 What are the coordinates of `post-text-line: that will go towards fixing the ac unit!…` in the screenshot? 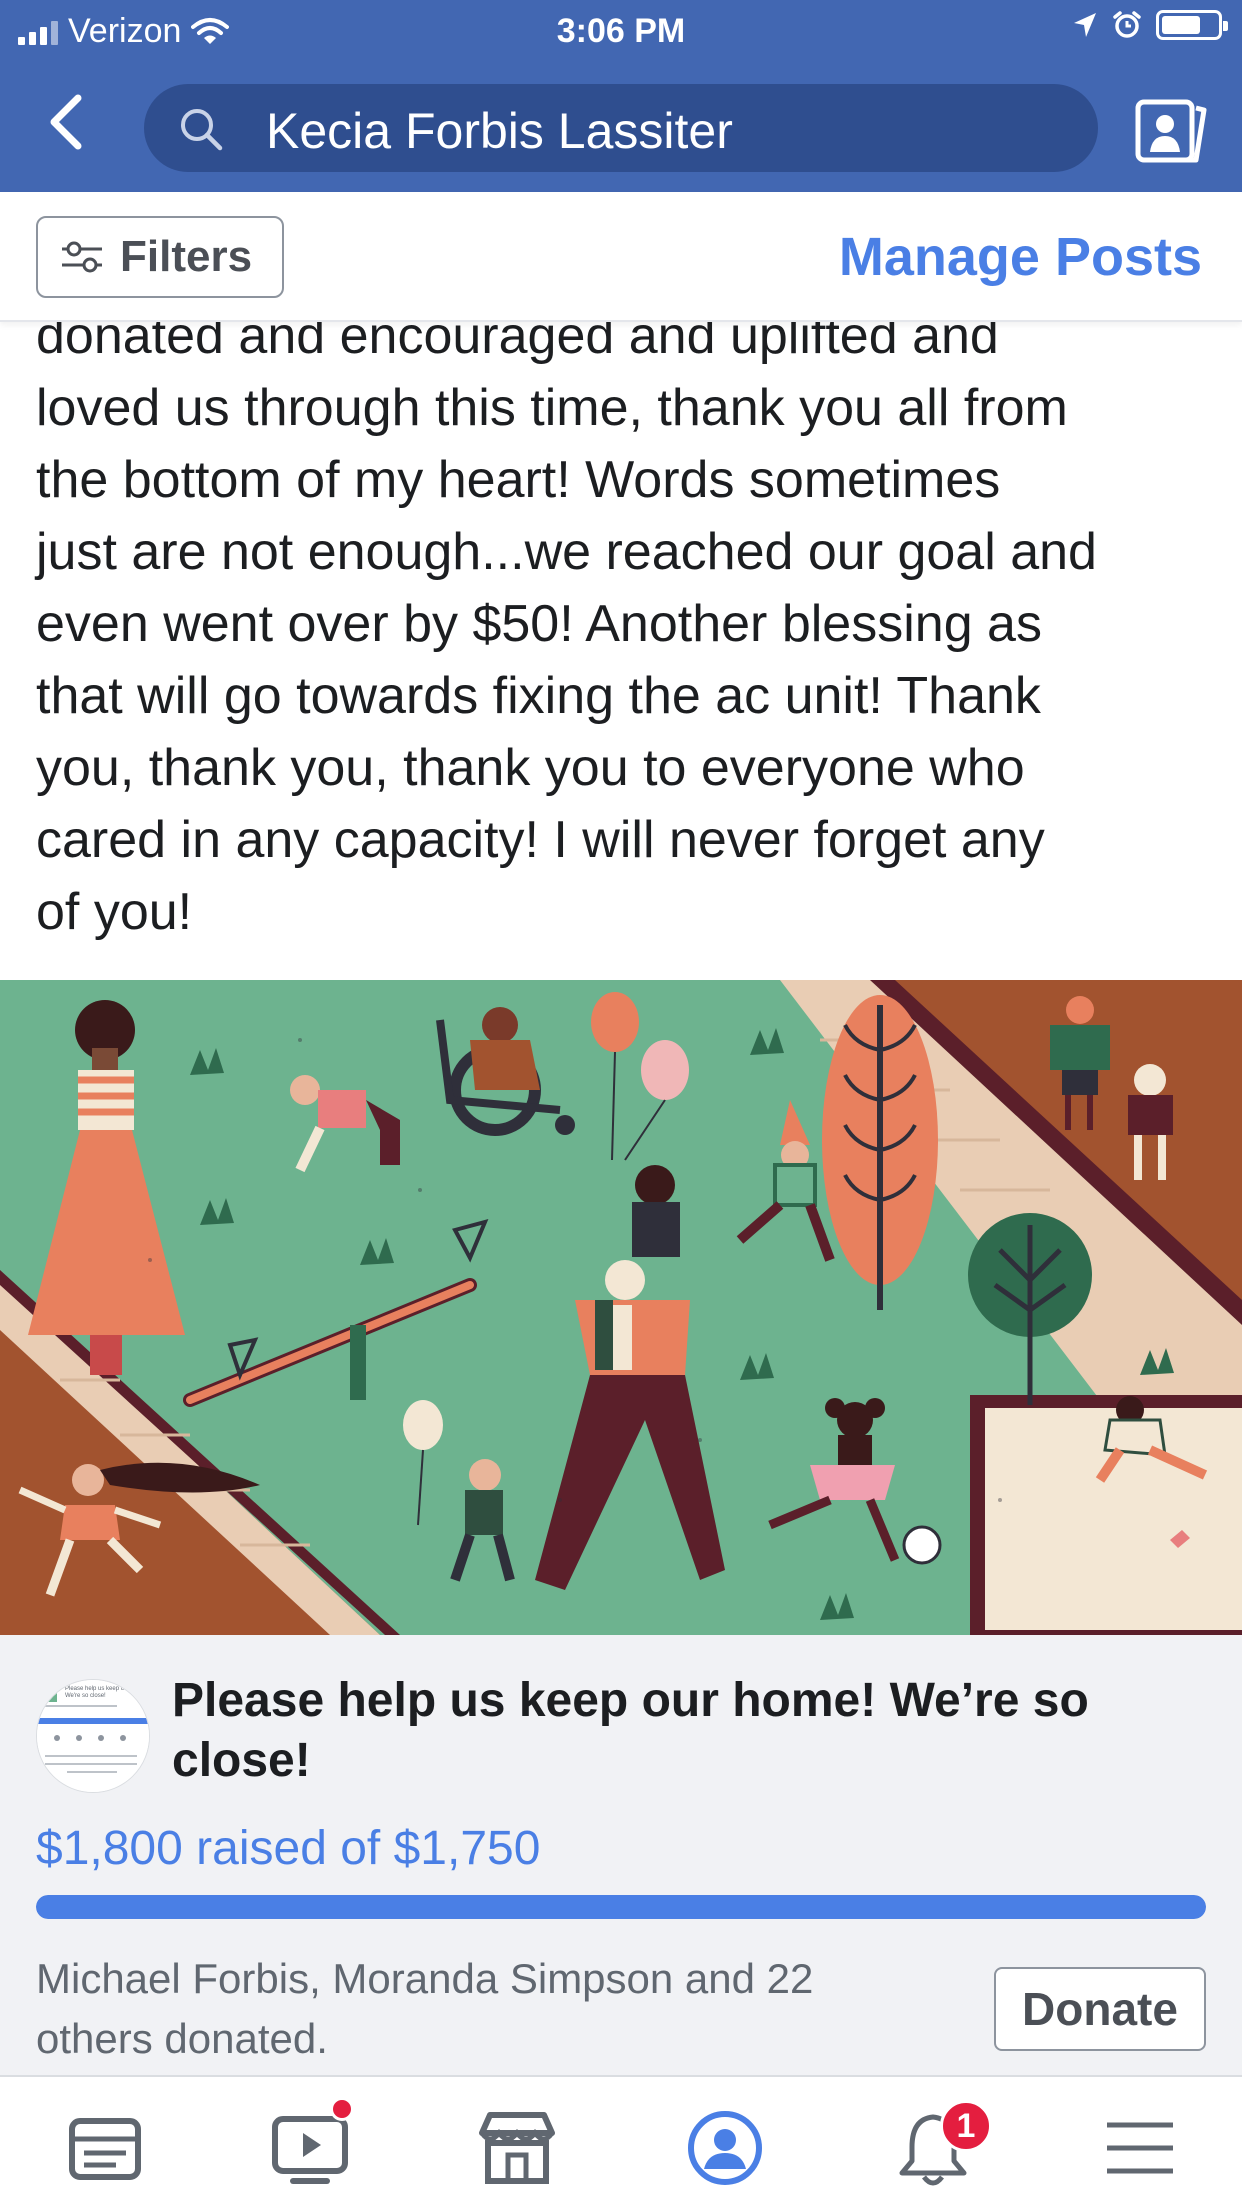 It's located at (538, 696).